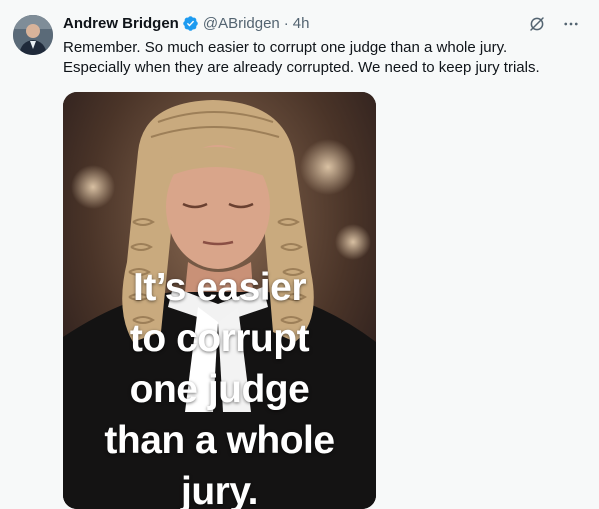 The image size is (599, 509). What do you see at coordinates (219, 489) in the screenshot?
I see `image-caption-line: jury.` at bounding box center [219, 489].